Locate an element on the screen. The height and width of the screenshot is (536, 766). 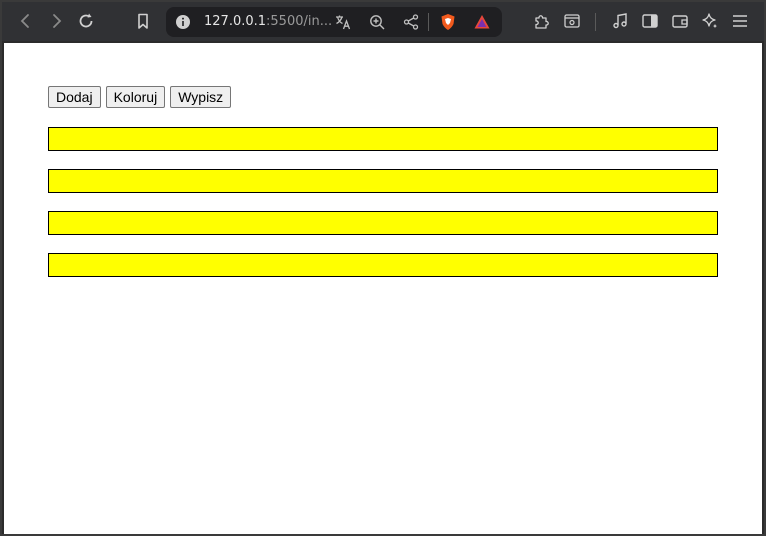
translate-icon is located at coordinates (343, 22).